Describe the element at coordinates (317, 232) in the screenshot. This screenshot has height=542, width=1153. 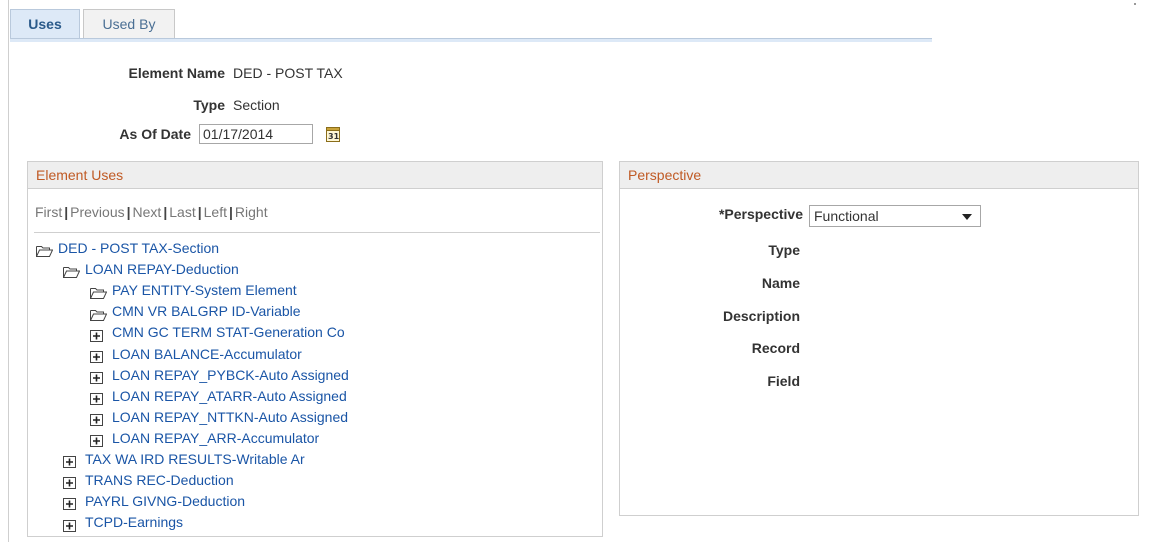
I see `nav-divider` at that location.